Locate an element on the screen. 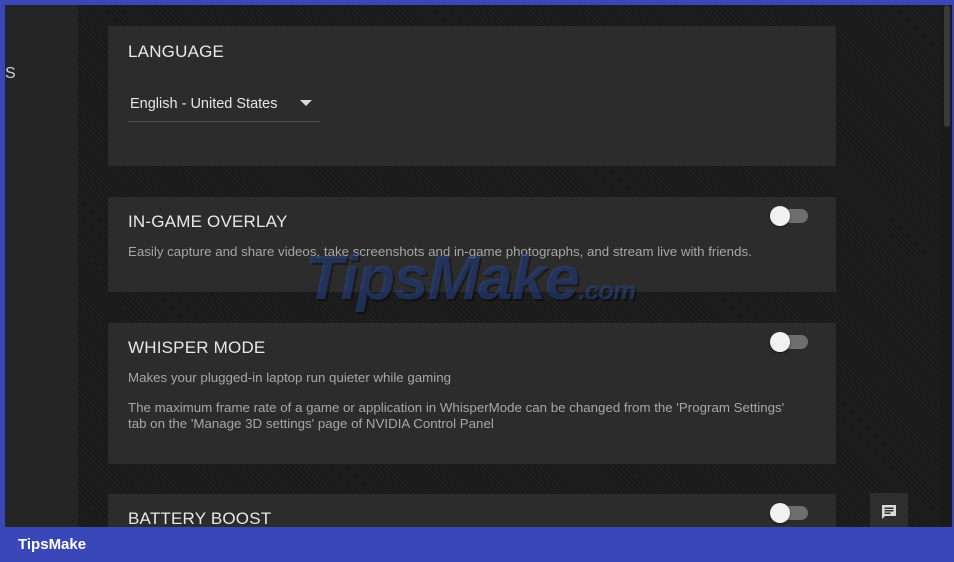 This screenshot has width=954, height=562. language-title: LANGUAGE is located at coordinates (176, 51).